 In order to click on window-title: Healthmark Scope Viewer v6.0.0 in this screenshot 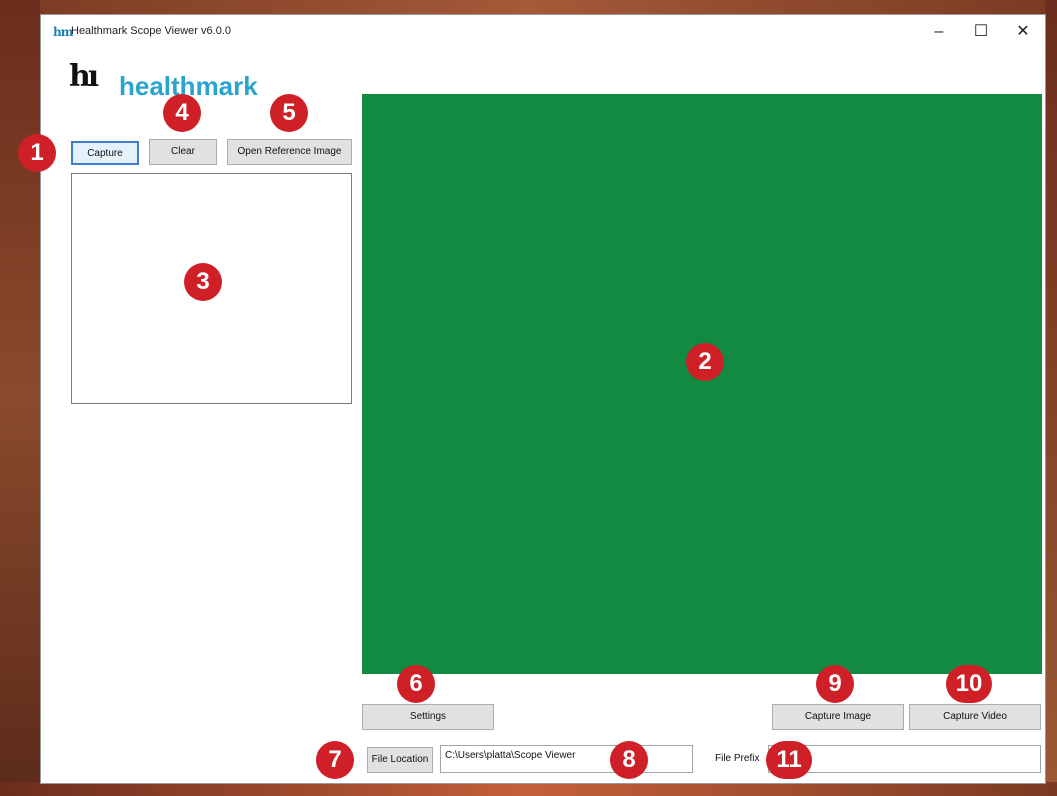, I will do `click(151, 31)`.